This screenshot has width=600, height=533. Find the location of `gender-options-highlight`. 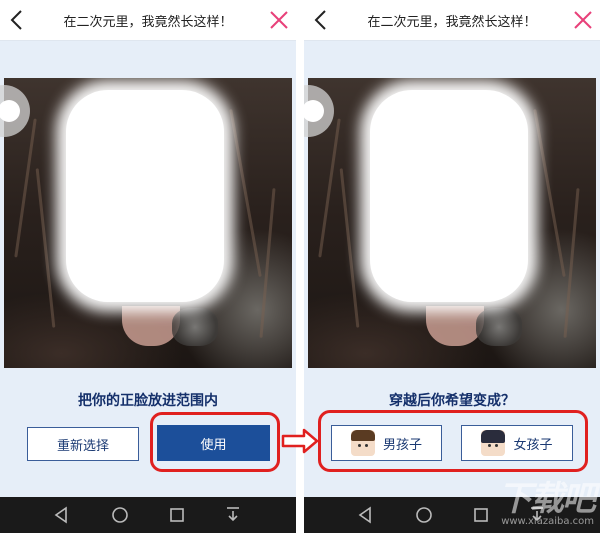

gender-options-highlight is located at coordinates (453, 441).